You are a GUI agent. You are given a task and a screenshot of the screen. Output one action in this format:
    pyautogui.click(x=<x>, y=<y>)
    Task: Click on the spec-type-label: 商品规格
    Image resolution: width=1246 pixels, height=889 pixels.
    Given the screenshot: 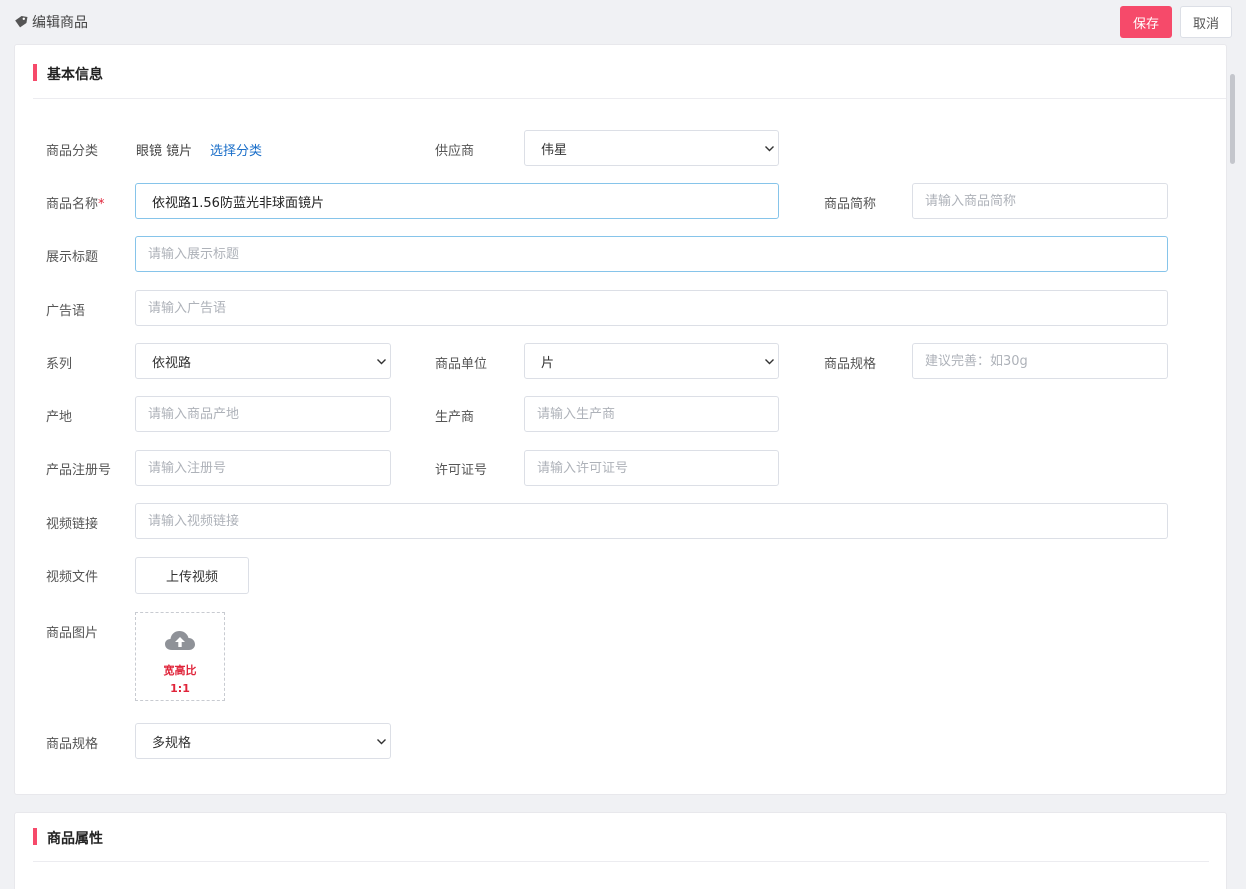 What is the action you would take?
    pyautogui.click(x=72, y=744)
    